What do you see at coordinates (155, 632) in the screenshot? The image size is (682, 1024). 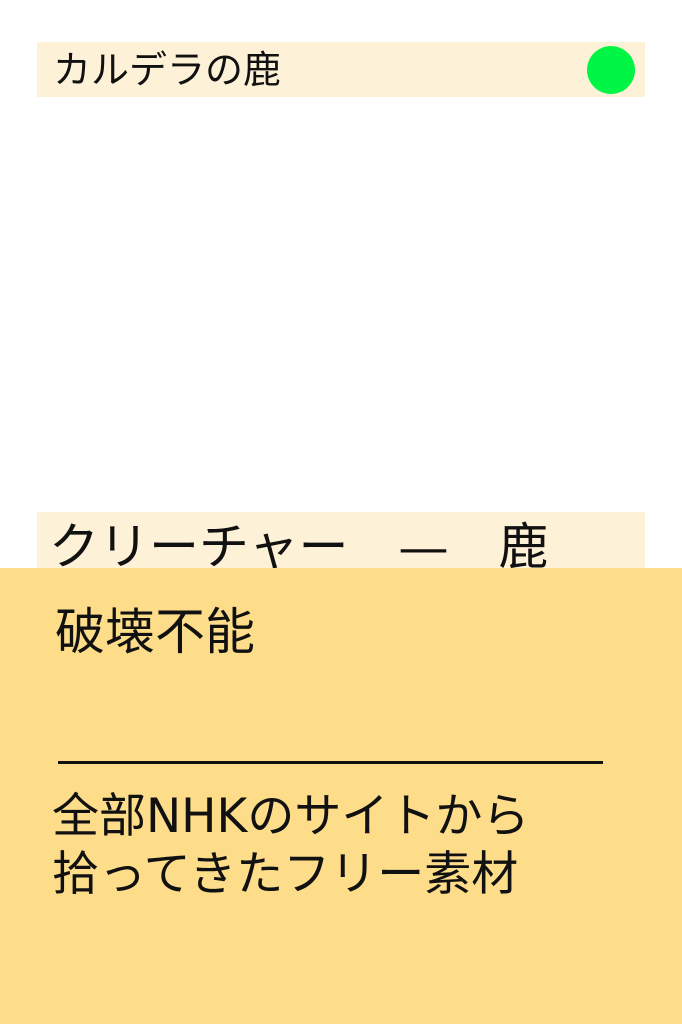 I see `ability-text: 破壊不能` at bounding box center [155, 632].